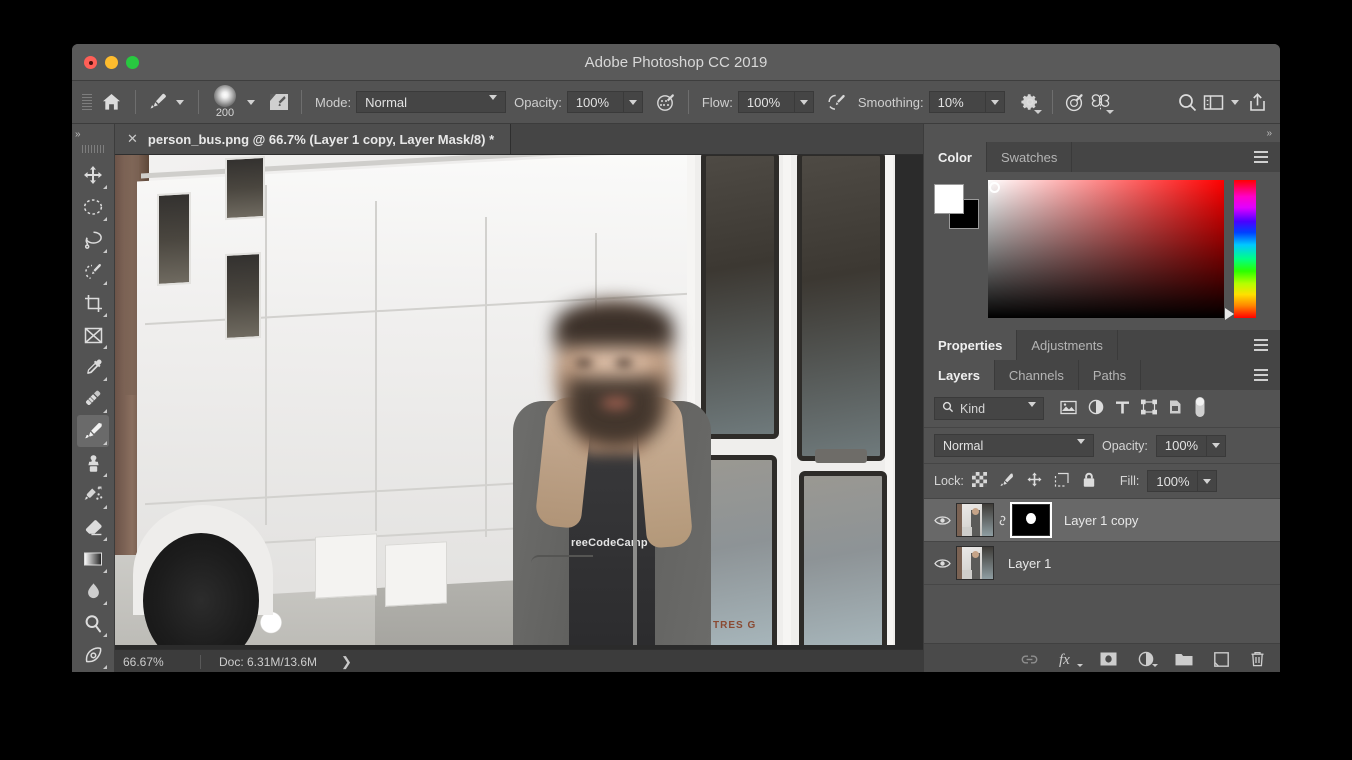 The width and height of the screenshot is (1352, 760). I want to click on brush-settings-panel-icon, so click(279, 102).